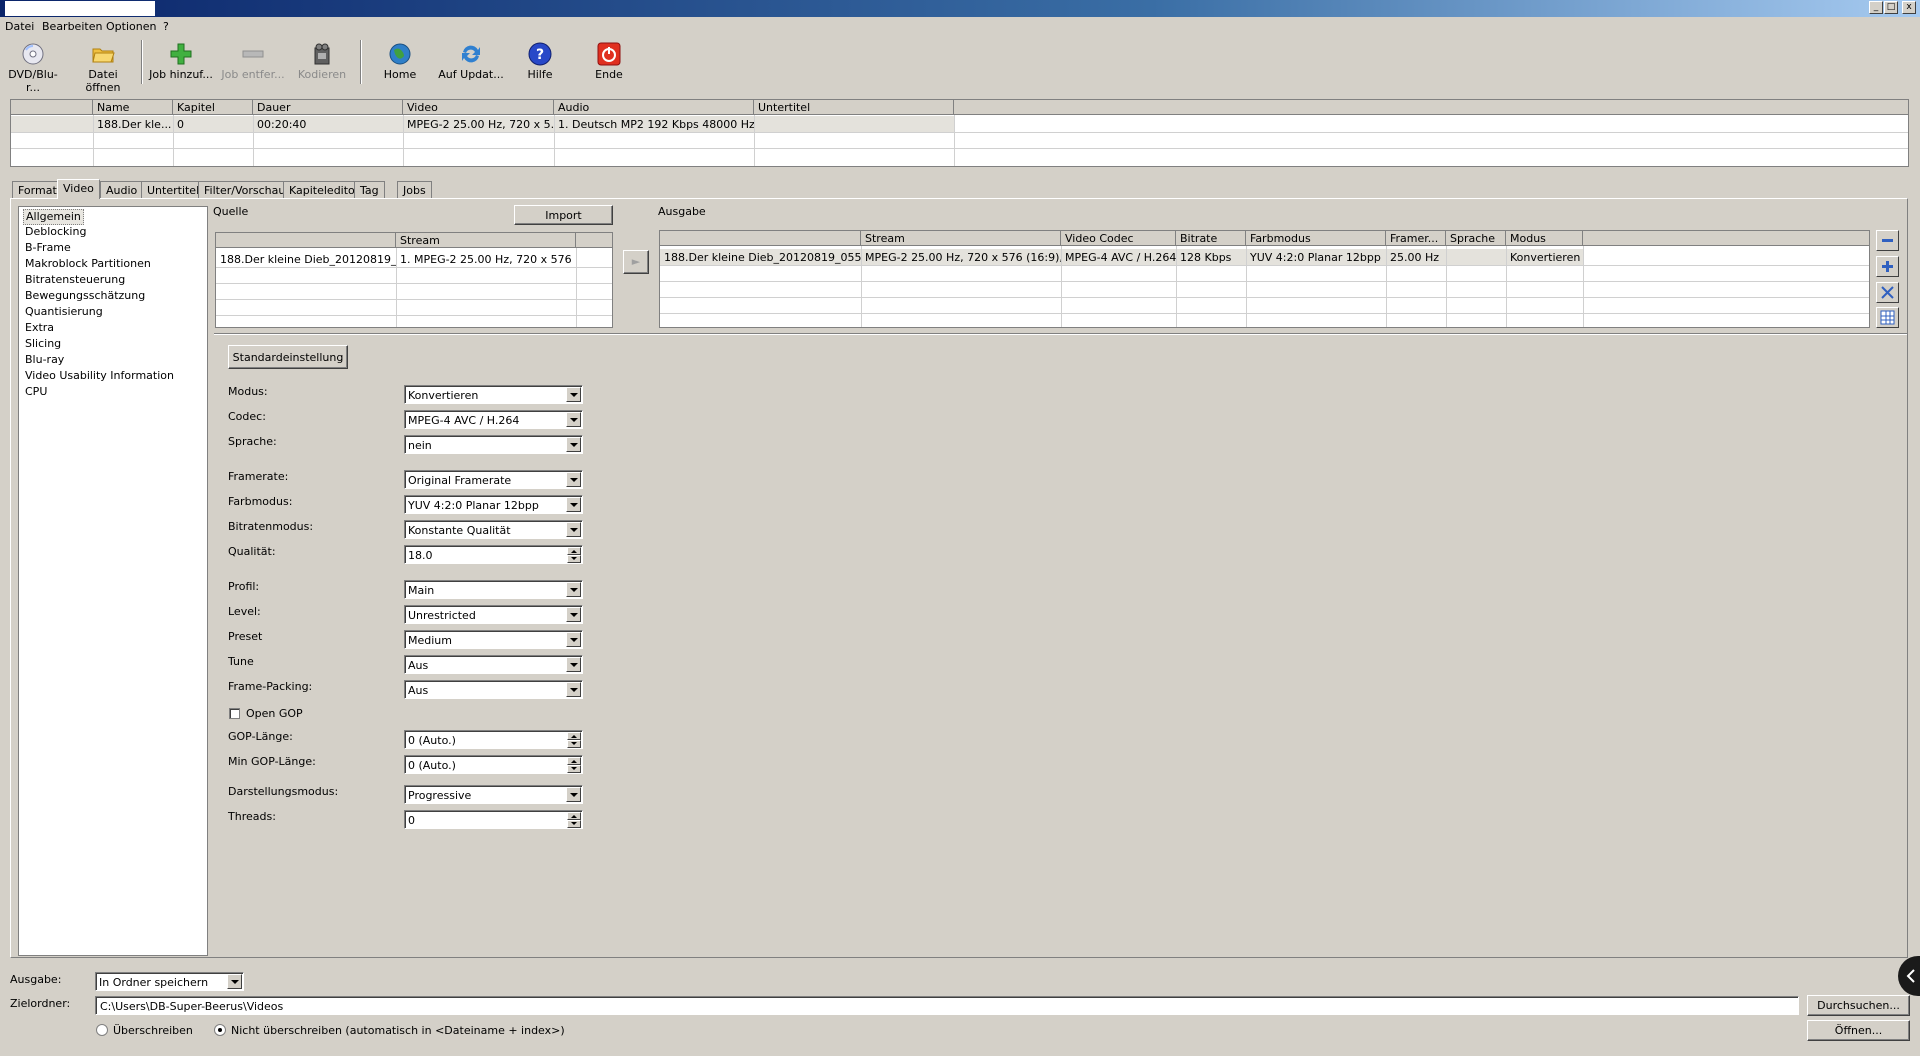 Image resolution: width=1920 pixels, height=1056 pixels. I want to click on column-header-video-codec: Video Codec, so click(1118, 238).